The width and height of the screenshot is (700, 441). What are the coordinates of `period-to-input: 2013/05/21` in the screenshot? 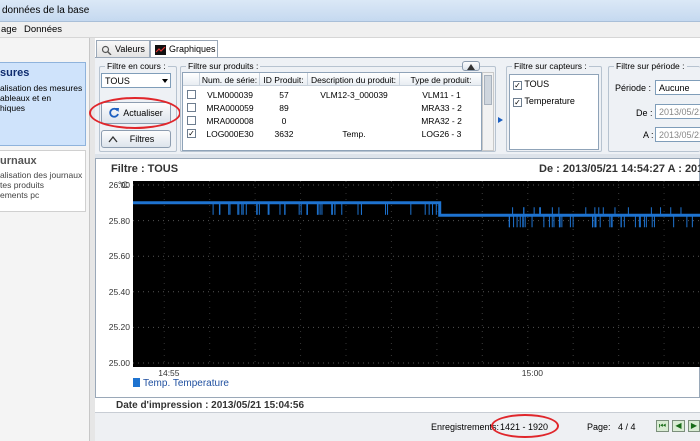 It's located at (677, 134).